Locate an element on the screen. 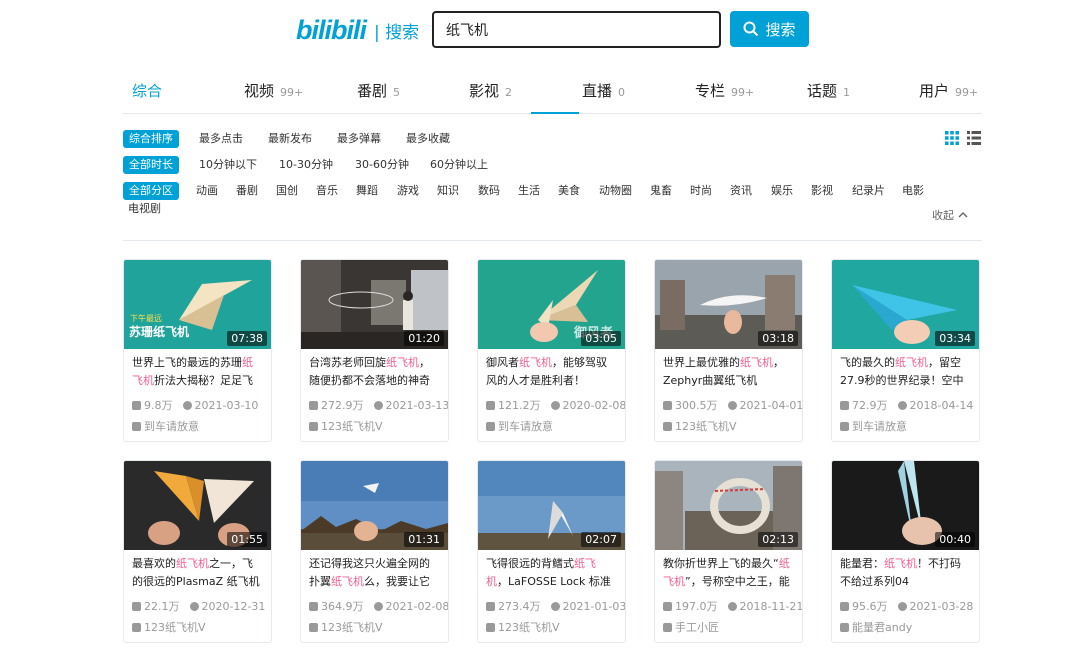 The width and height of the screenshot is (1080, 655). filter-30-60min: 30-60分钟 is located at coordinates (382, 165).